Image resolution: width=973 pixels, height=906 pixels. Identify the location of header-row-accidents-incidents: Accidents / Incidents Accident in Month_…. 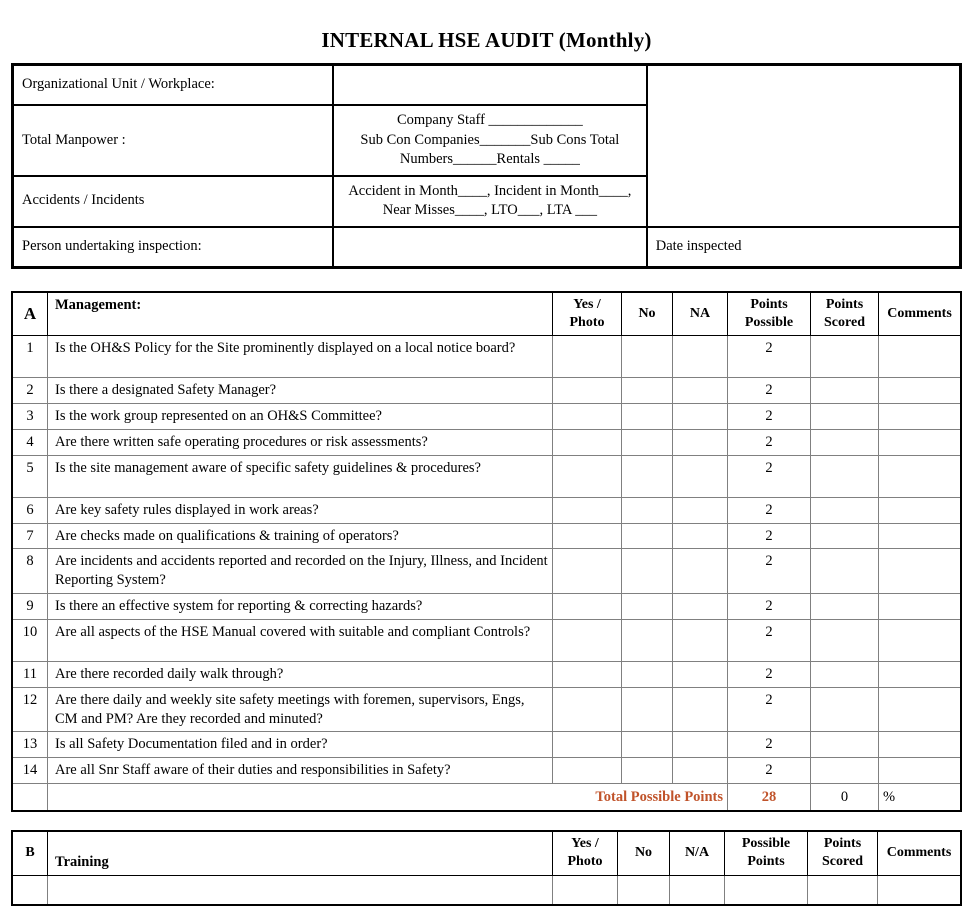
(486, 201).